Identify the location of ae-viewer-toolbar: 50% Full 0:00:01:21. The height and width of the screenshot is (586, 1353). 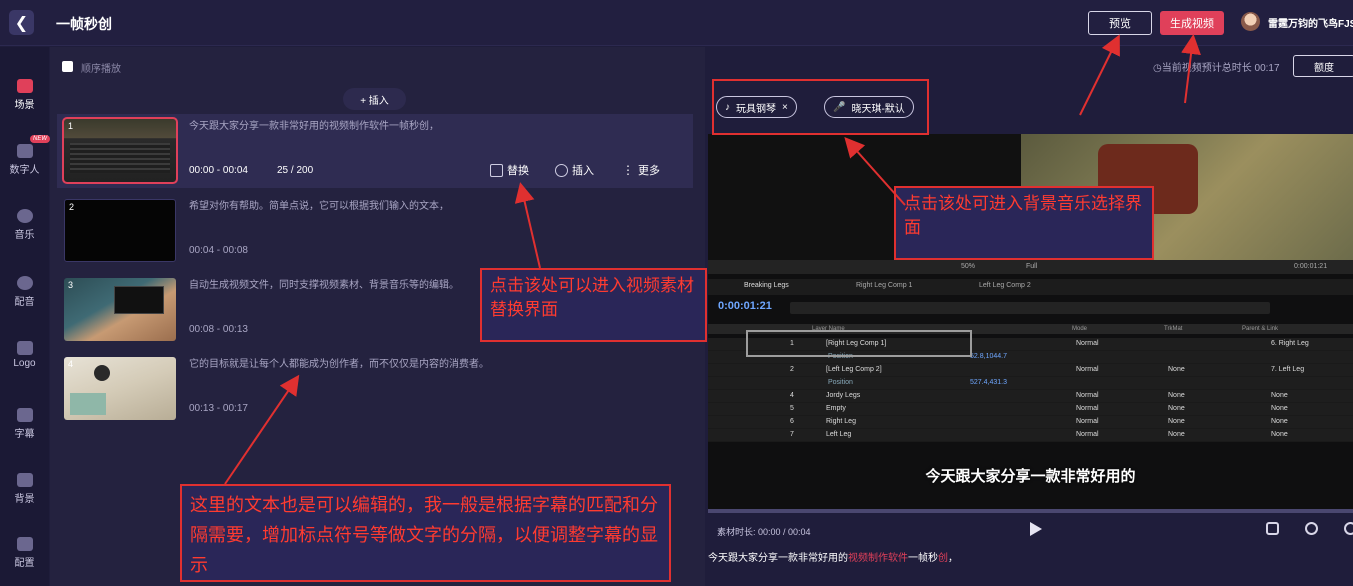
(1030, 267).